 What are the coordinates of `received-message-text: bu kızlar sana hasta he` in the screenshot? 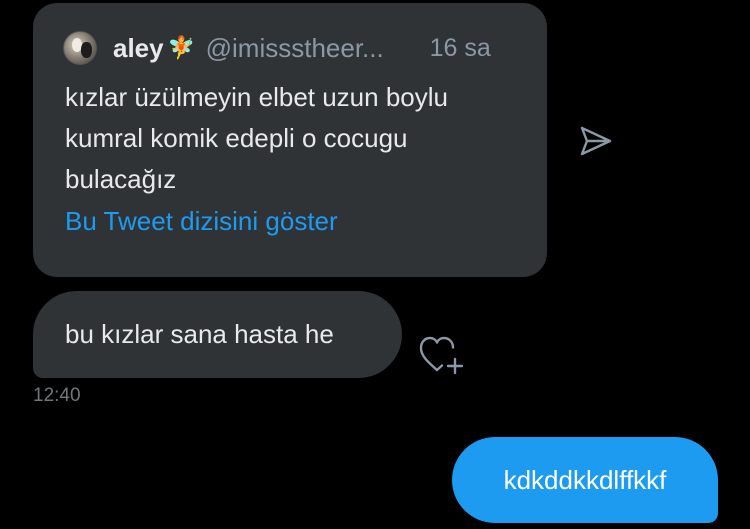 It's located at (199, 334).